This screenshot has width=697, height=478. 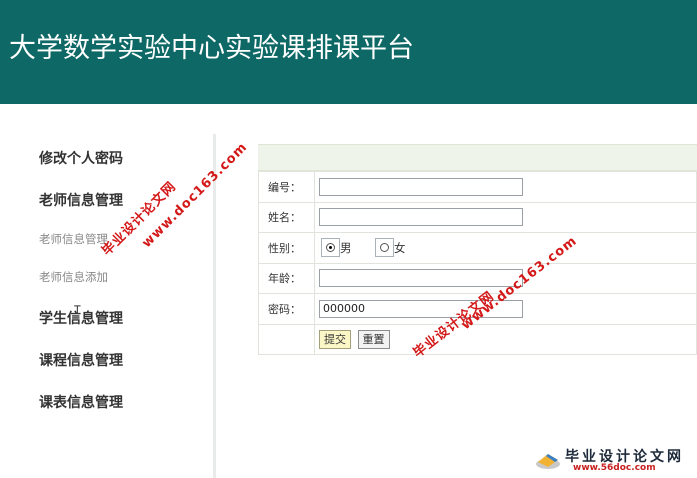 I want to click on form-header-bar, so click(x=477, y=157).